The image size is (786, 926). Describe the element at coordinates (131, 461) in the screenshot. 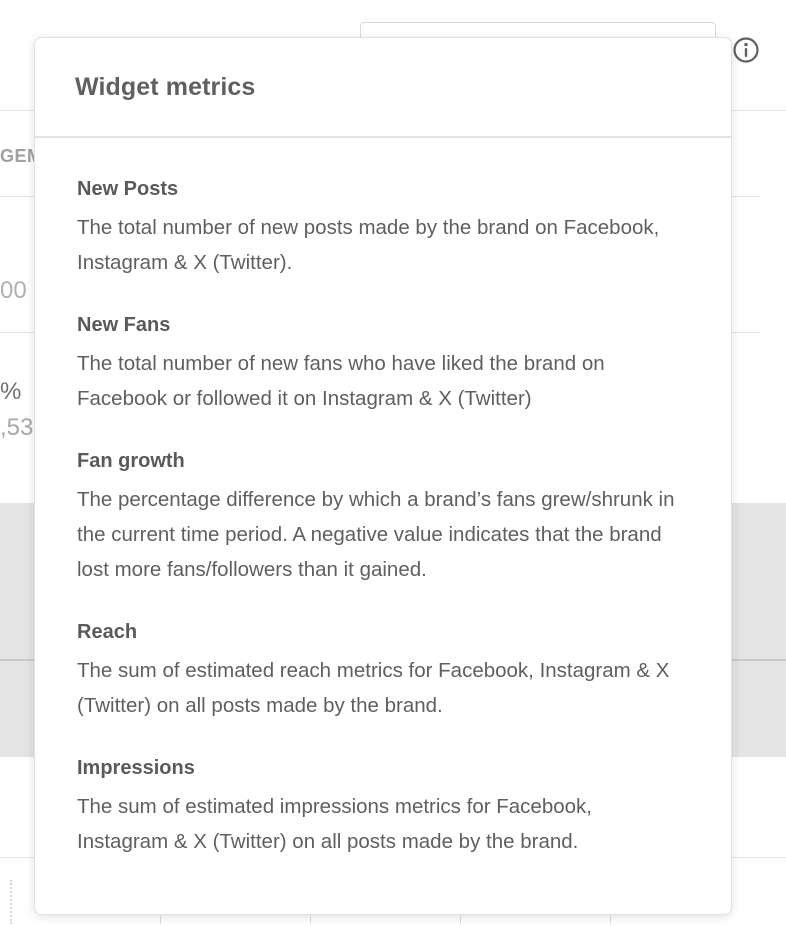

I see `metric-name: Fan growth` at that location.